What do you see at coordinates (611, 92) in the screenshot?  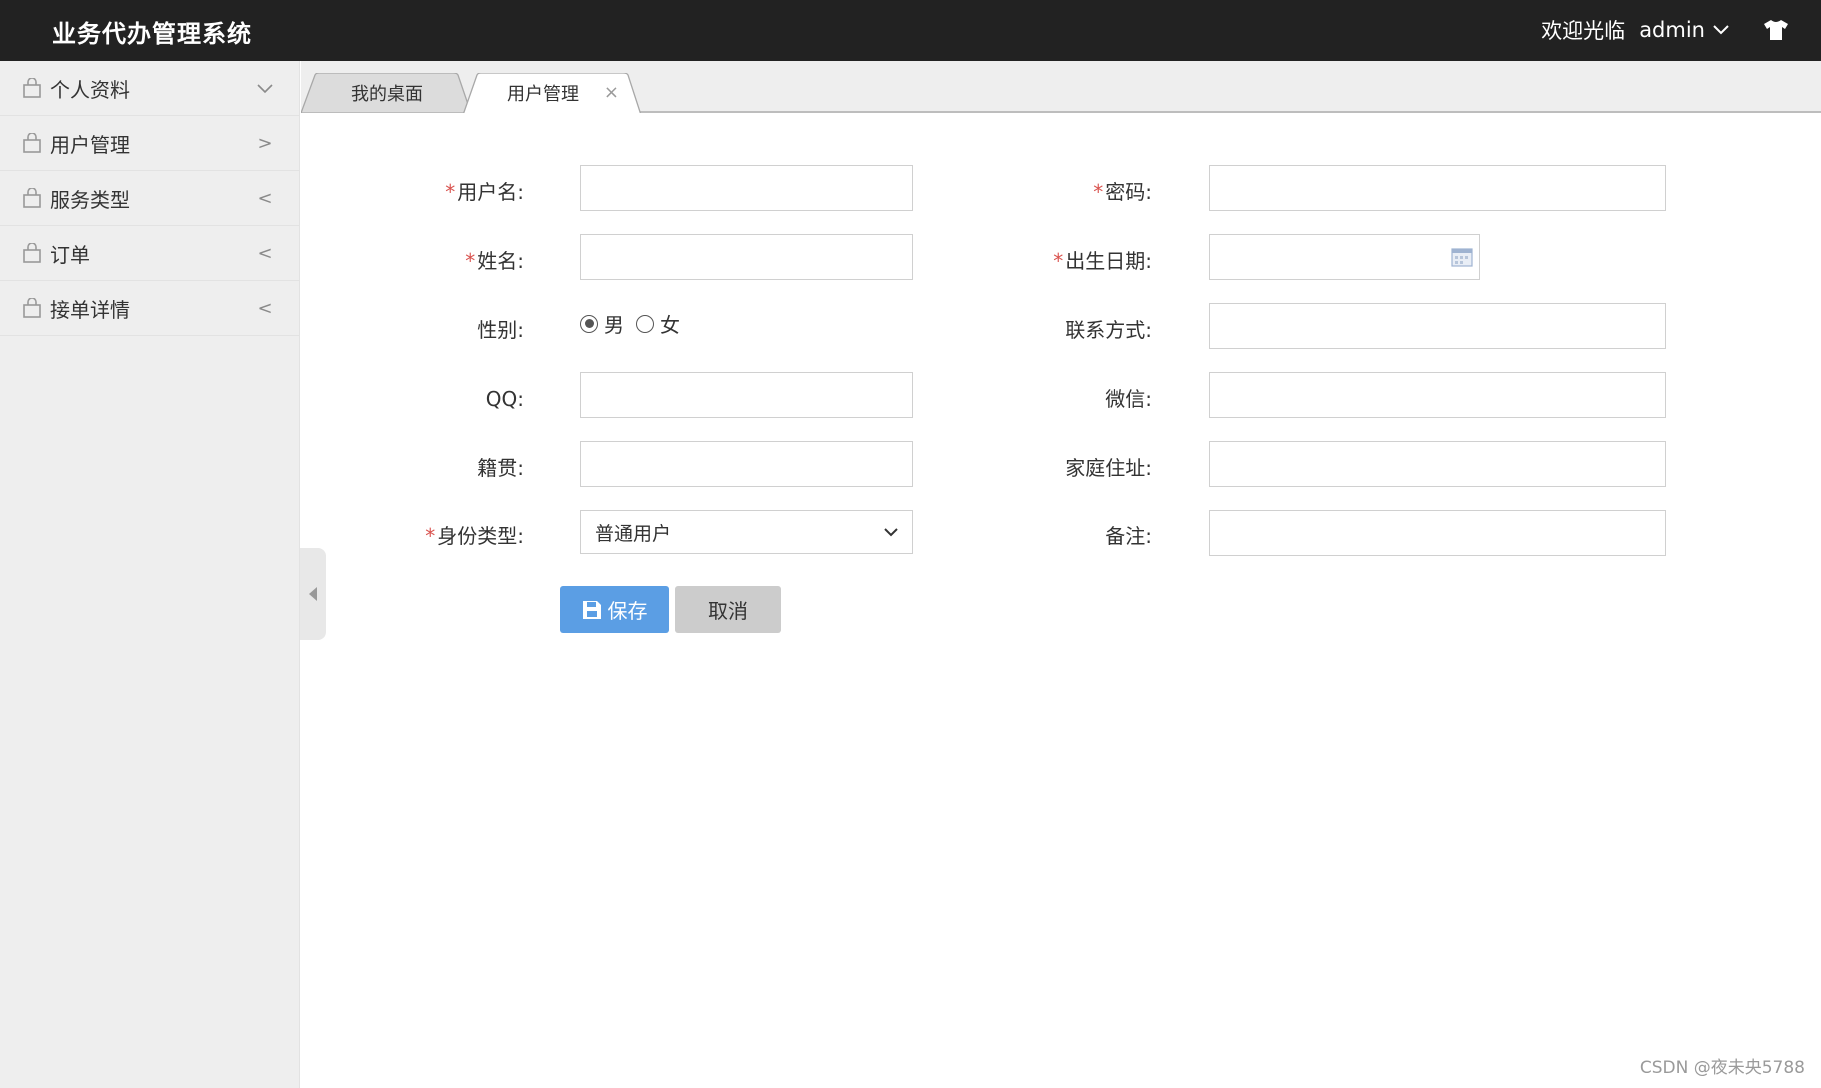 I see `close-icon: ×` at bounding box center [611, 92].